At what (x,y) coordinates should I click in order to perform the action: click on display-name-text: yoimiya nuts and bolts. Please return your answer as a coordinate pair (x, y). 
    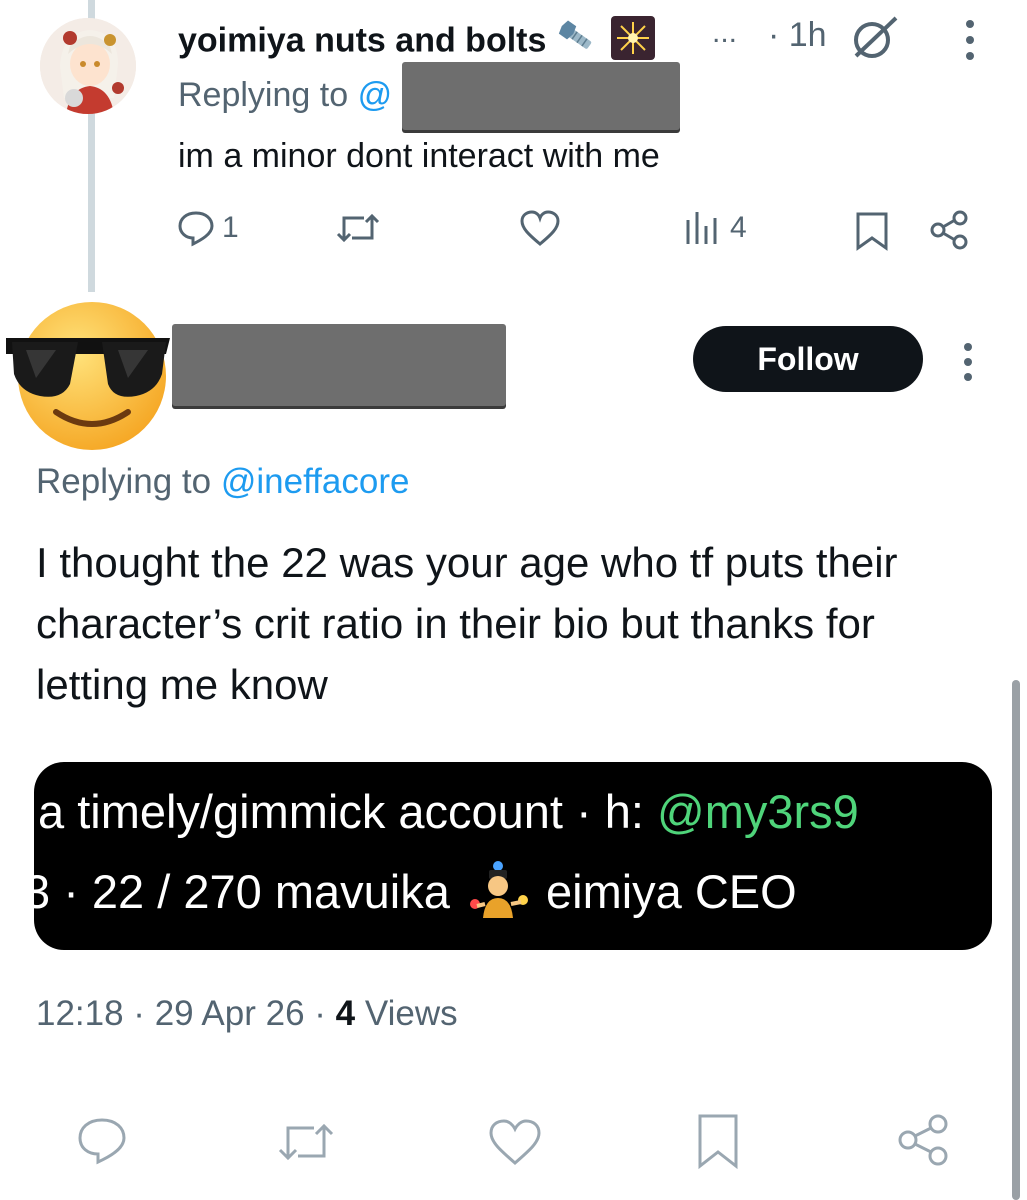
    Looking at the image, I should click on (362, 40).